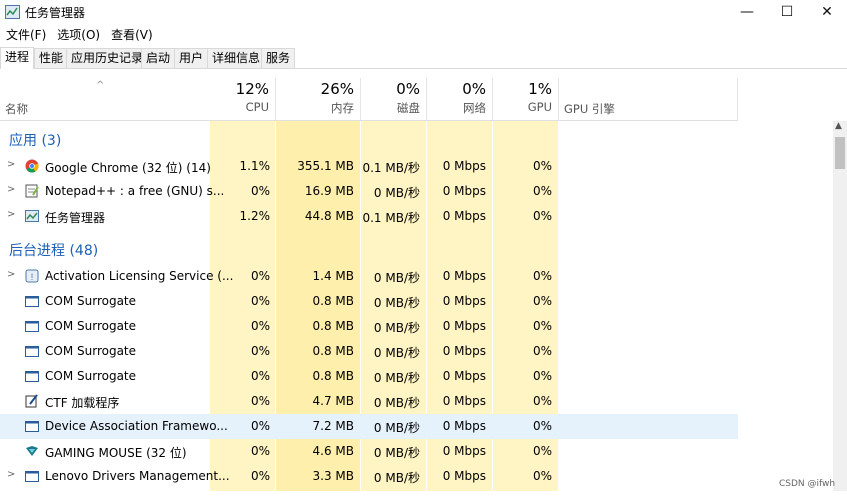  Describe the element at coordinates (236, 58) in the screenshot. I see `tab-details: 详细信息` at that location.